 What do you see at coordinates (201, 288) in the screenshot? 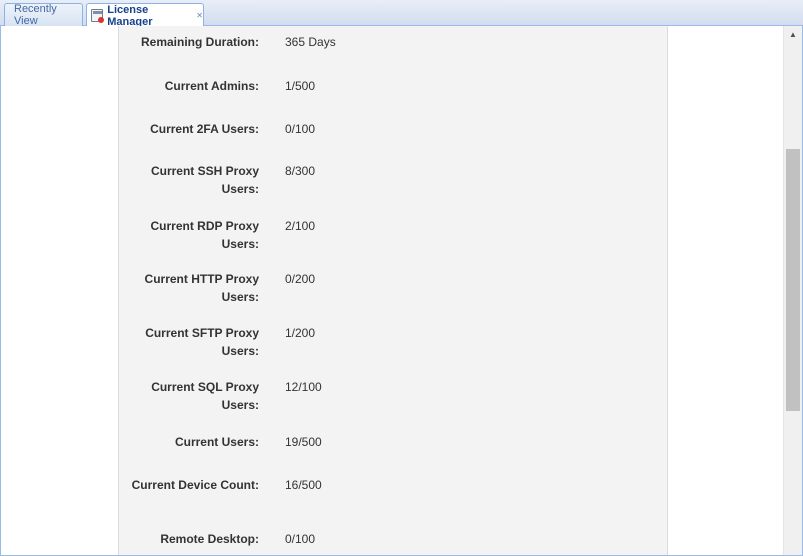
I see `license-label: Current HTTP Proxy Users:` at bounding box center [201, 288].